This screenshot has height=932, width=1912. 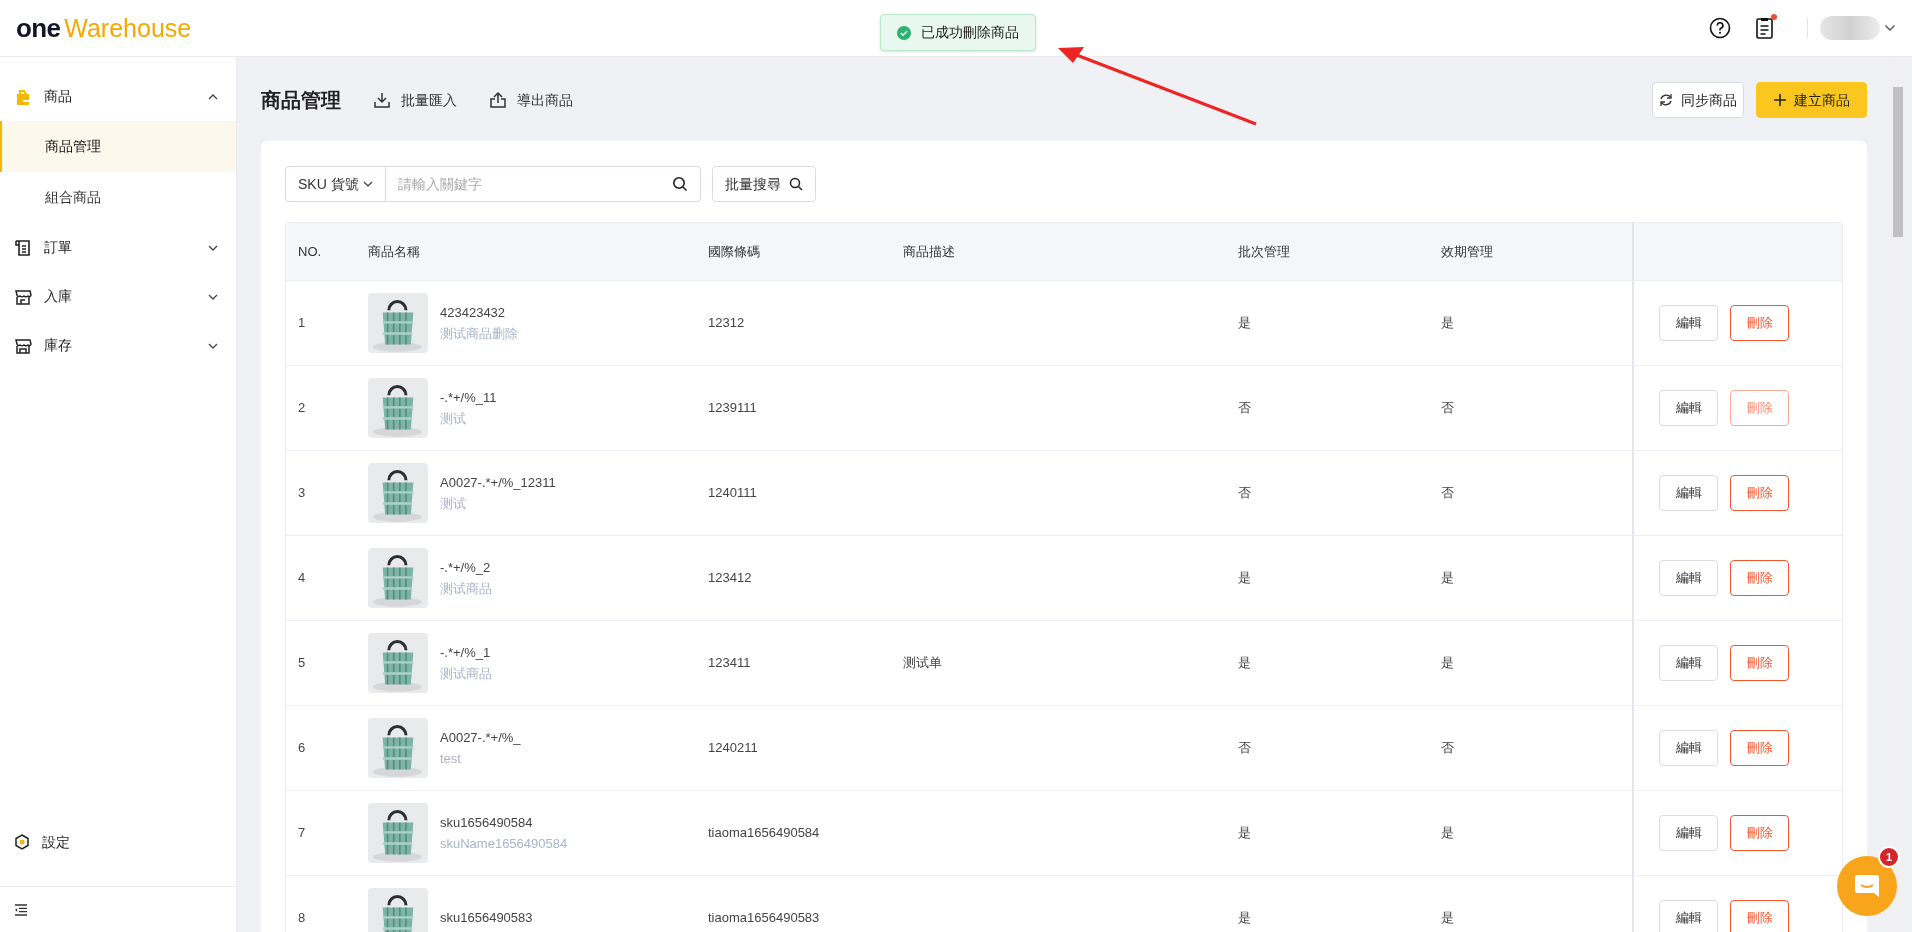 I want to click on logo: oneWarehouse, so click(x=104, y=28).